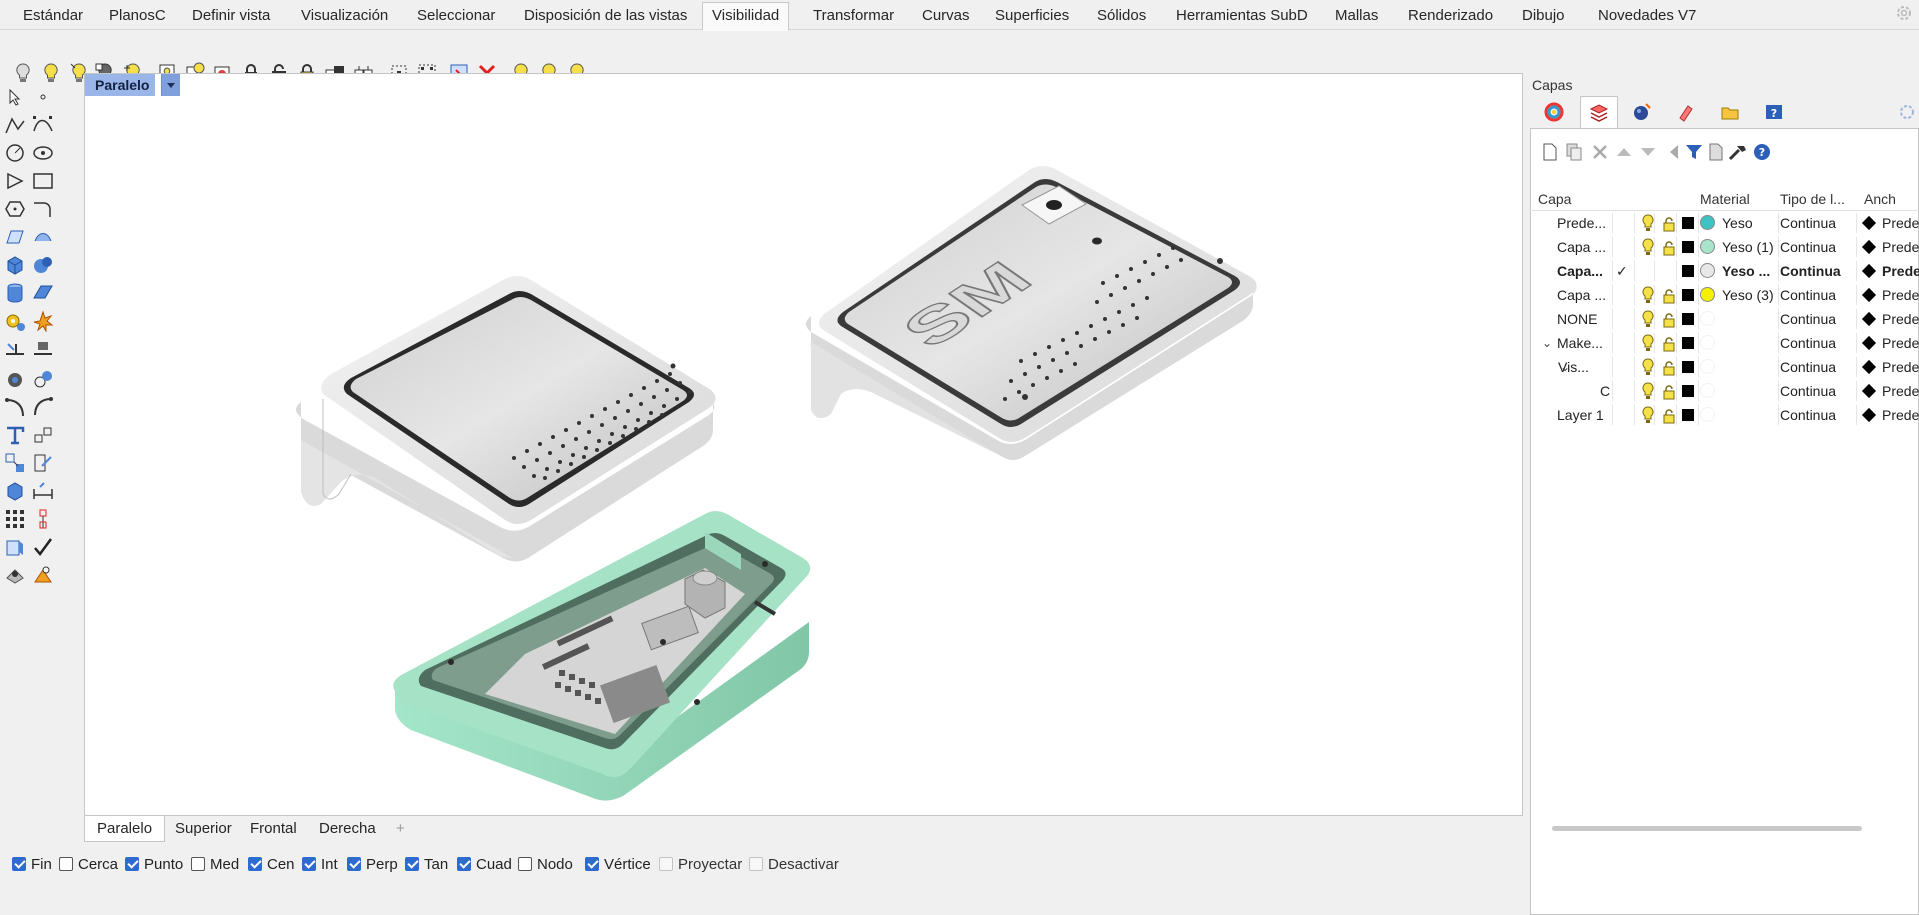 The height and width of the screenshot is (915, 1919). I want to click on tab-novedades-v7: Novedades V7, so click(1647, 16).